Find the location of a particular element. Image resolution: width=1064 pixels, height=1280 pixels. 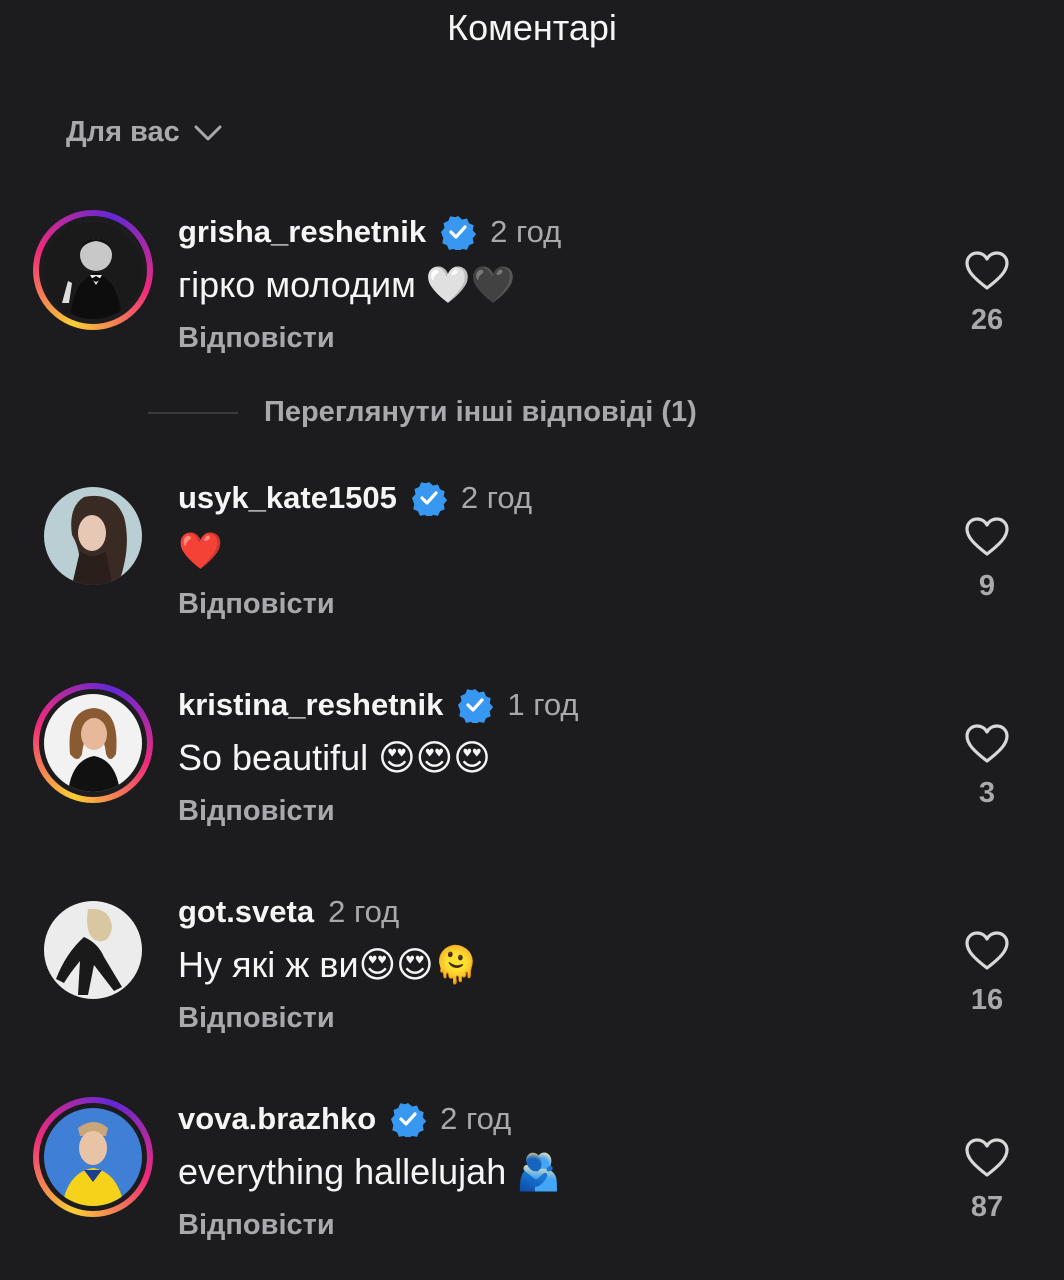

view-more-replies: Переглянути інші відповіді (1) is located at coordinates (422, 412).